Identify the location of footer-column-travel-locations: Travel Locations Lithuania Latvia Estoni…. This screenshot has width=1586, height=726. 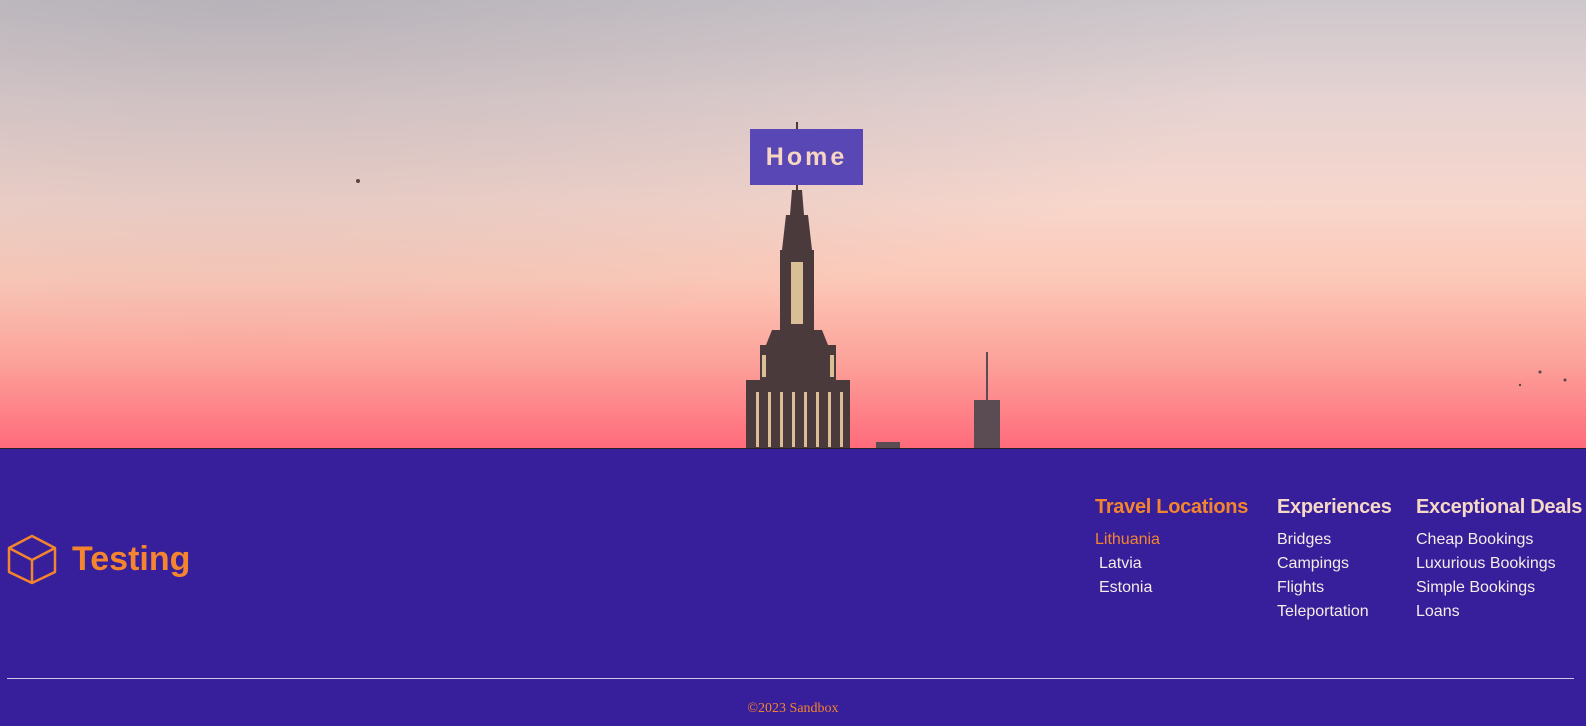
(1171, 548).